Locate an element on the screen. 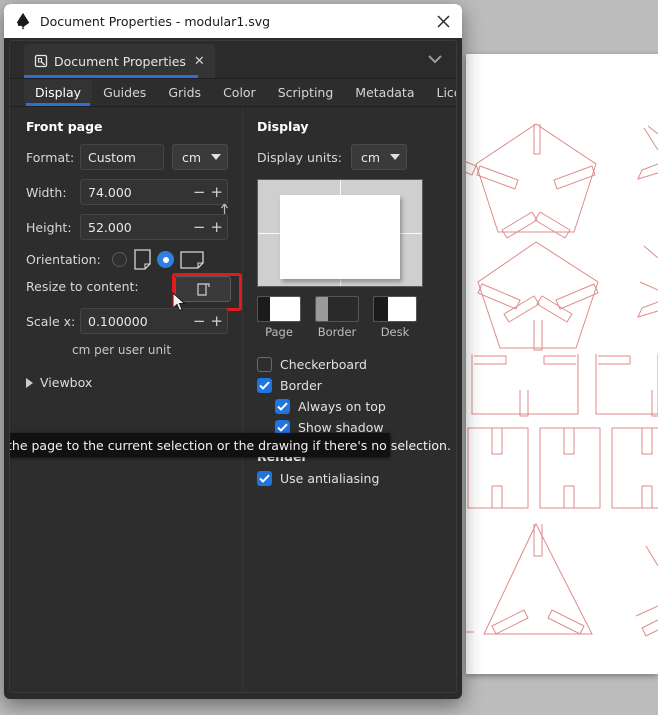 The width and height of the screenshot is (658, 715). tab-display-label: Display is located at coordinates (58, 92).